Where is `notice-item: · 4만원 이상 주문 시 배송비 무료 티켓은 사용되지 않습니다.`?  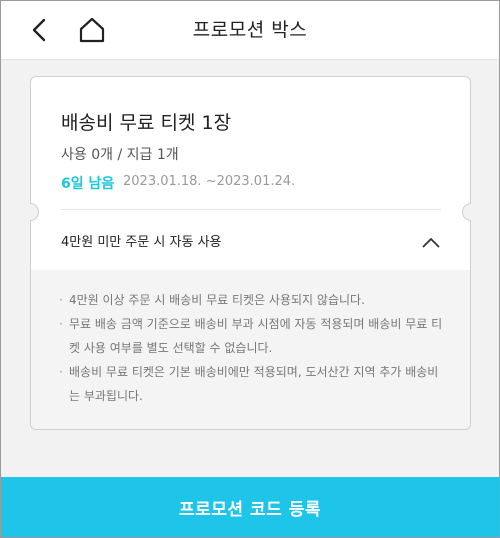 notice-item: · 4만원 이상 주문 시 배송비 무료 티켓은 사용되지 않습니다. is located at coordinates (252, 300).